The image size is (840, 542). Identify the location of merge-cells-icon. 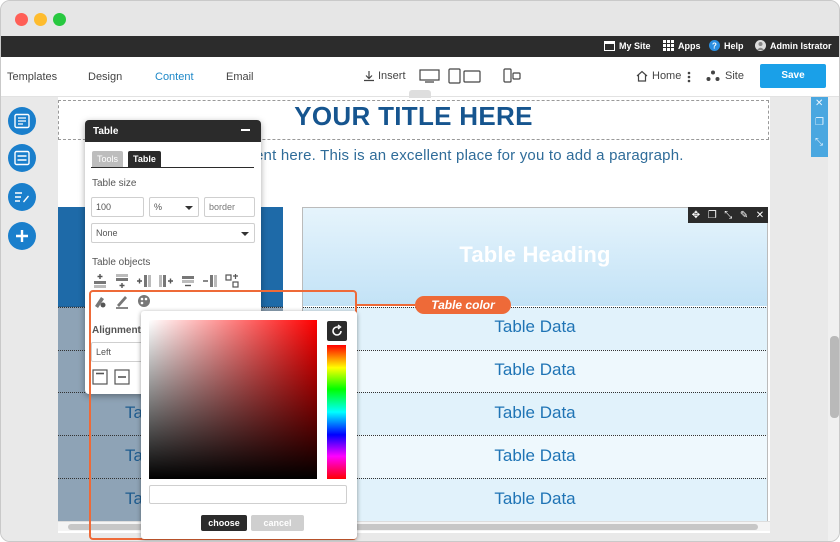
(232, 281).